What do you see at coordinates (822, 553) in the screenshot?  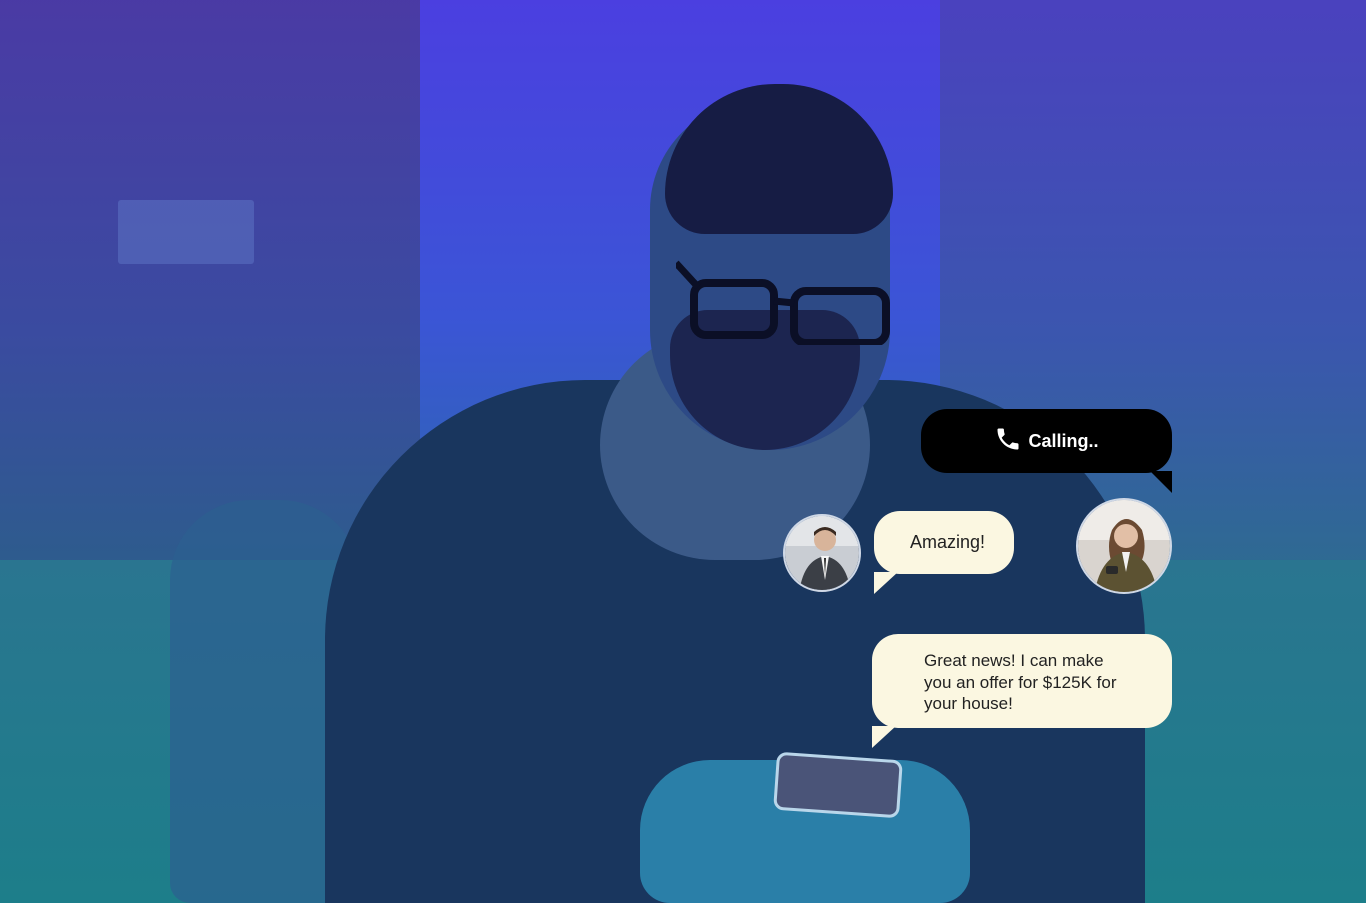 I see `avatar-man` at bounding box center [822, 553].